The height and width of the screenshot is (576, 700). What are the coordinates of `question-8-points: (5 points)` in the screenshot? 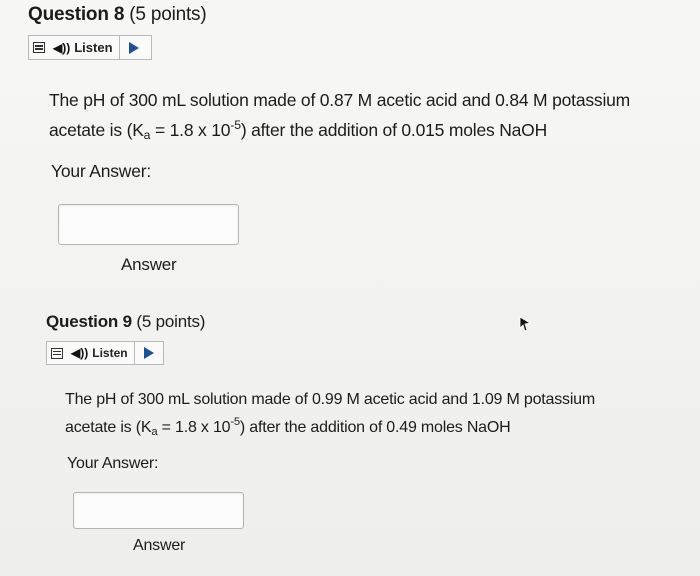 It's located at (168, 14).